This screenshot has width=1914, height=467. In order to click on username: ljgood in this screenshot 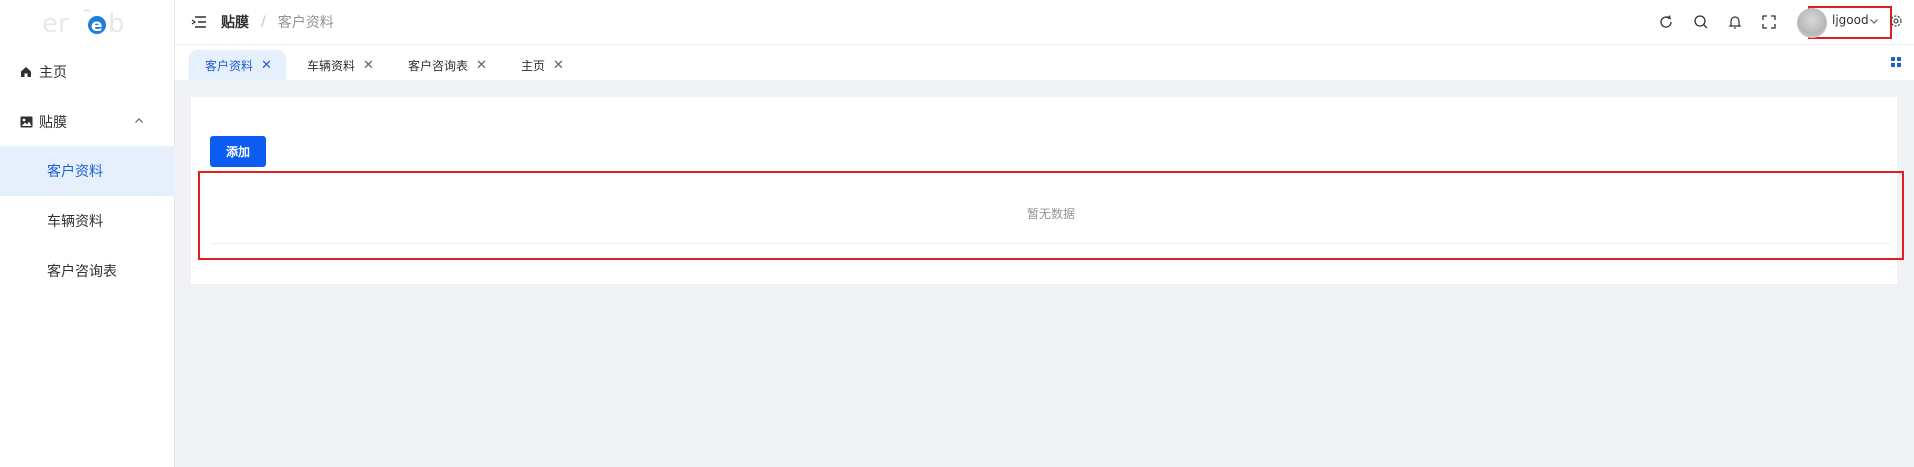, I will do `click(1850, 20)`.